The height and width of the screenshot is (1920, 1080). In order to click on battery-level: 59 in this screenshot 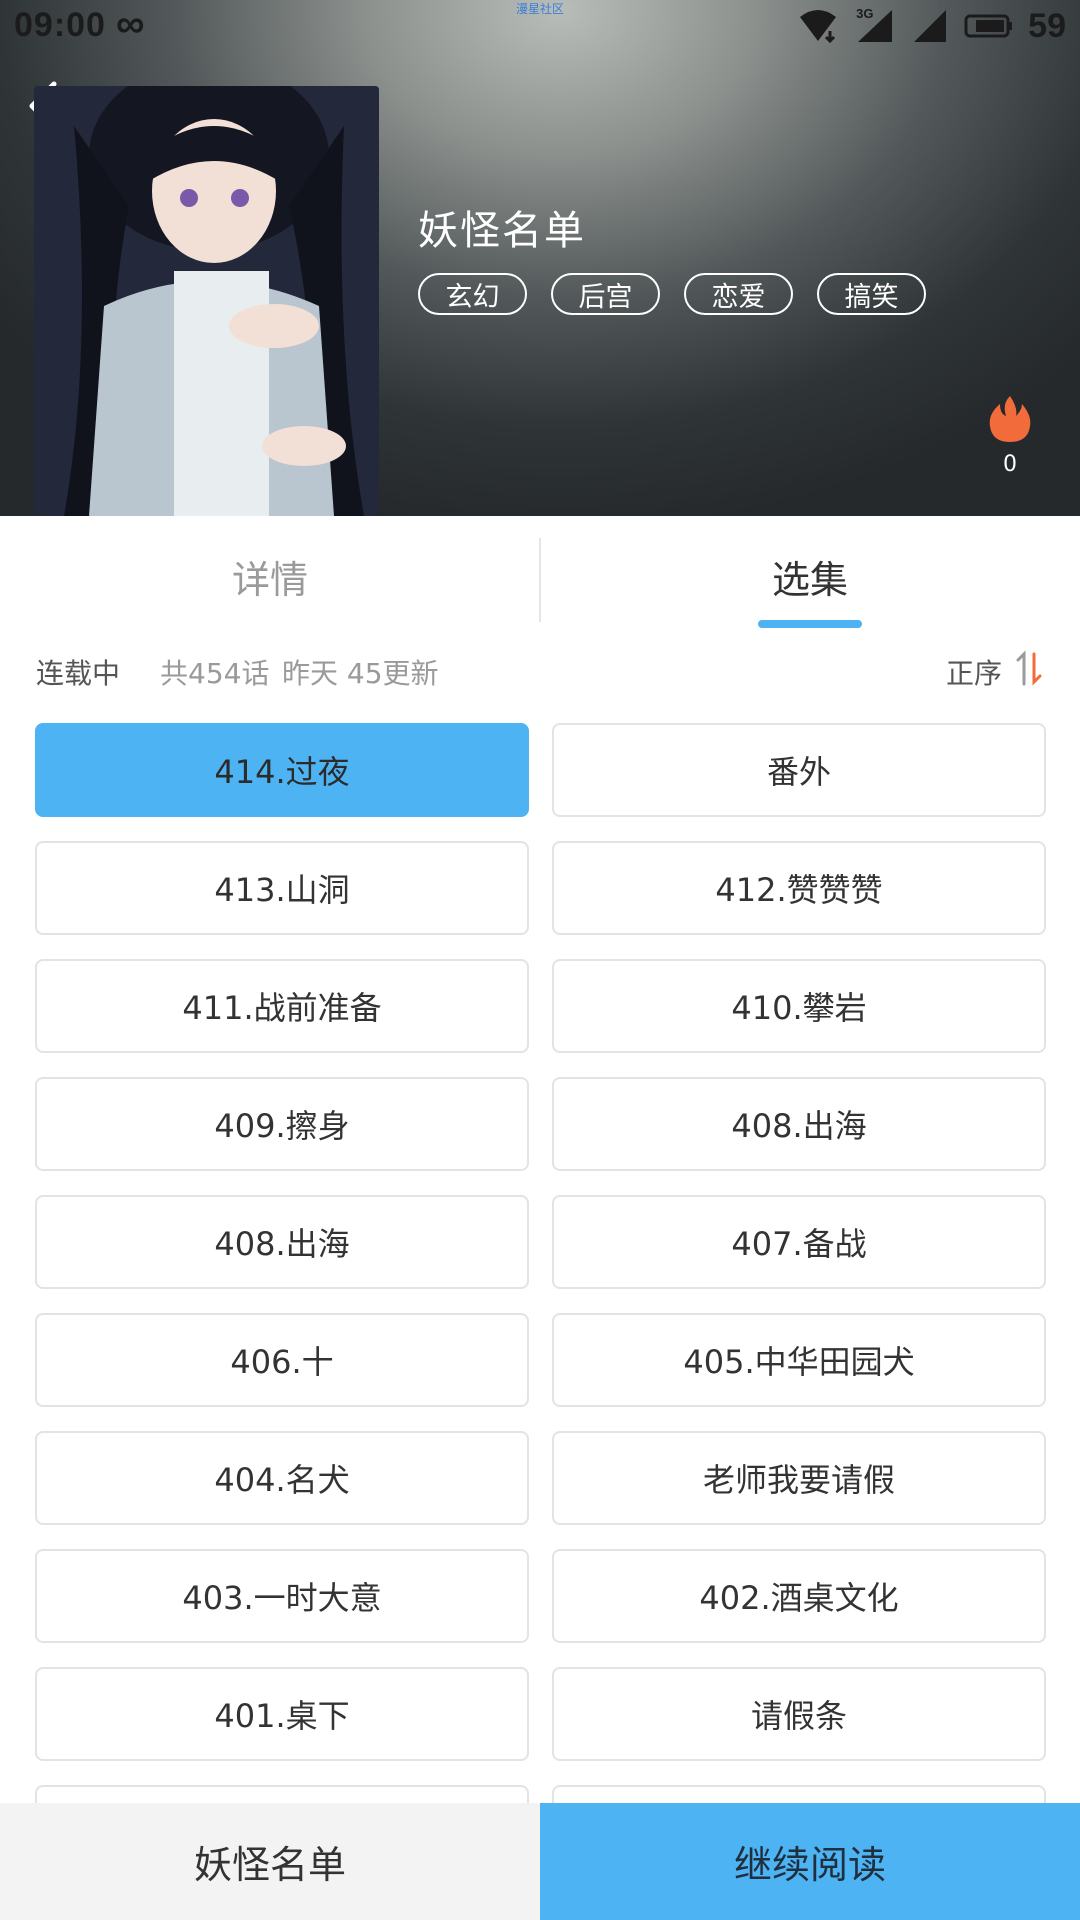, I will do `click(1047, 25)`.